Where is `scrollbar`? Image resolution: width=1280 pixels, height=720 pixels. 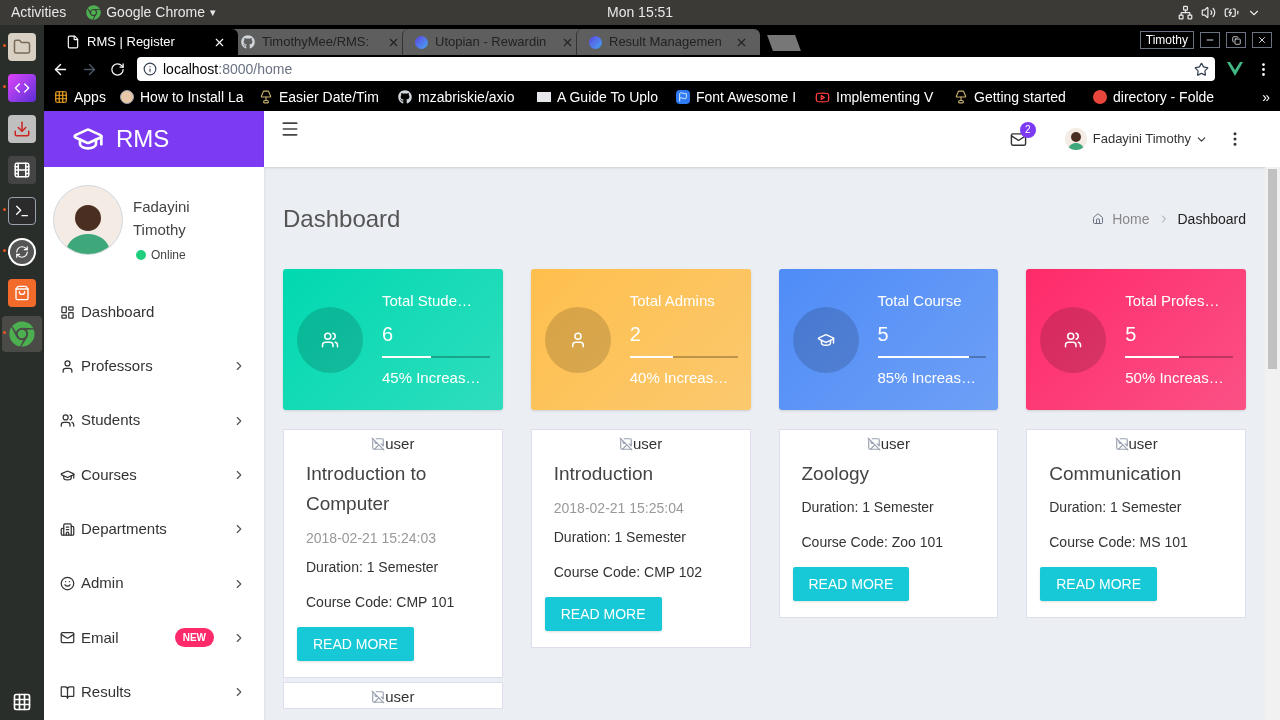
scrollbar is located at coordinates (1272, 443).